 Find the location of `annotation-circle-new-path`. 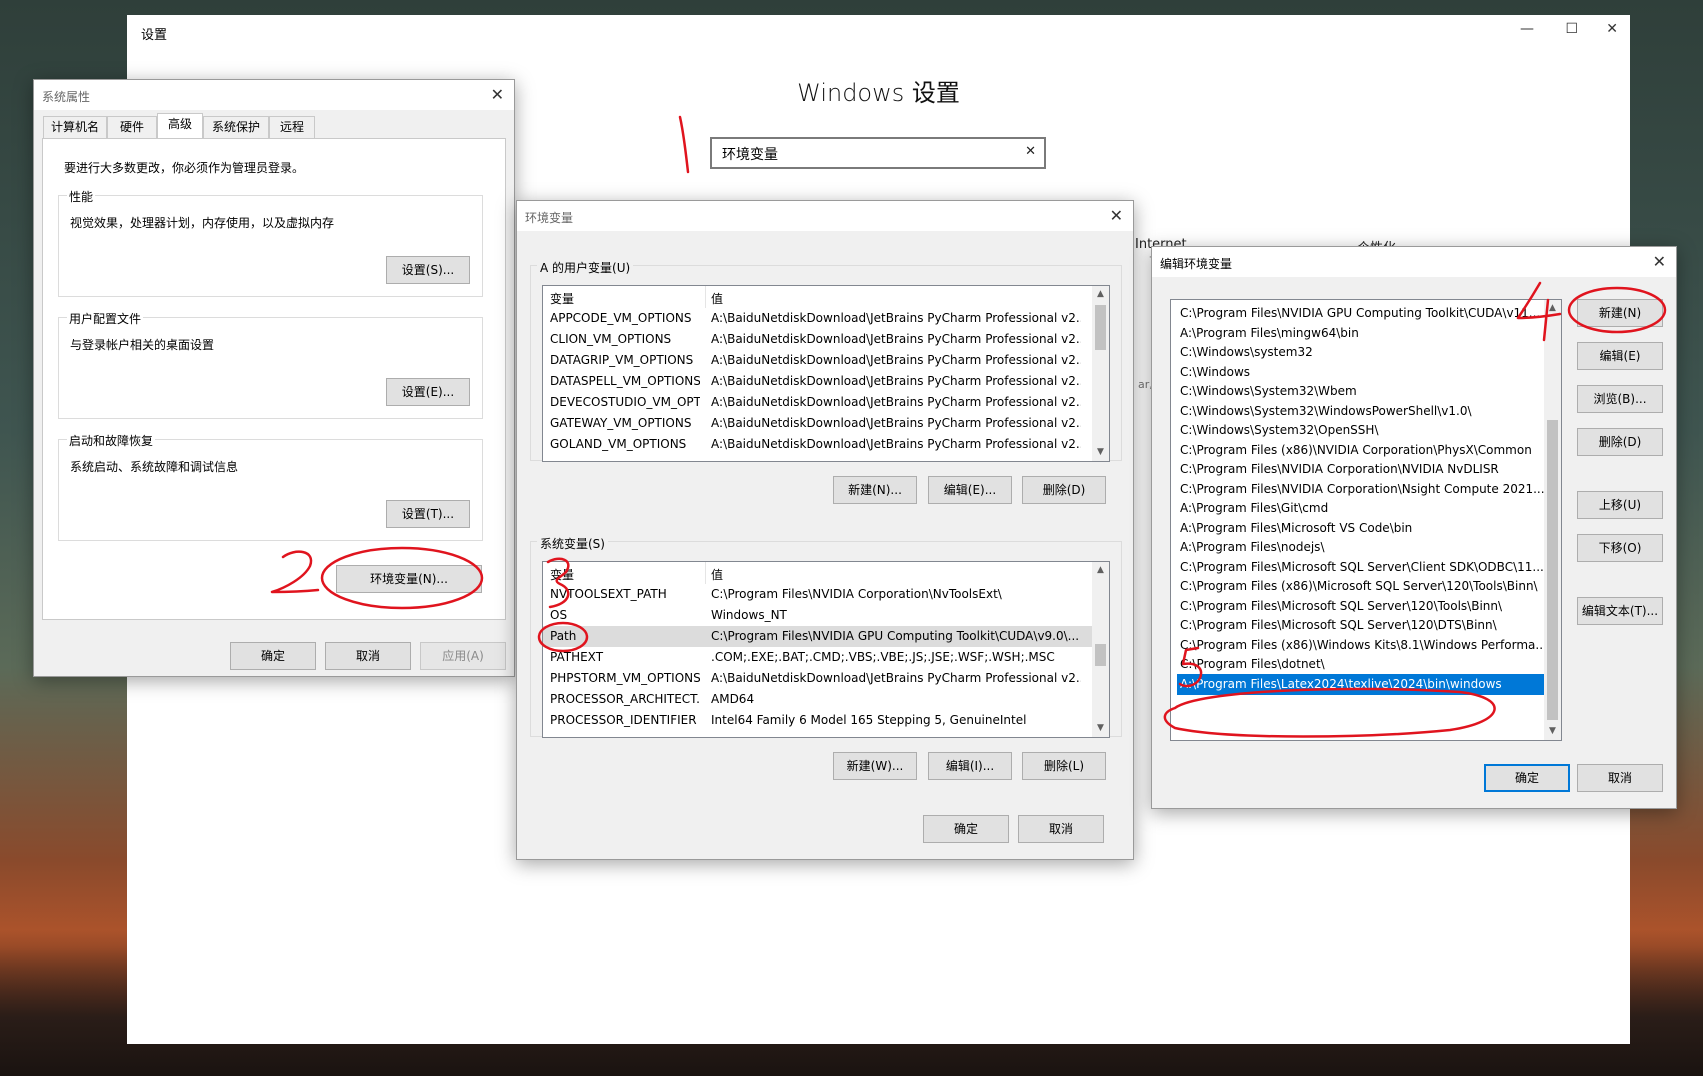

annotation-circle-new-path is located at coordinates (1329, 712).